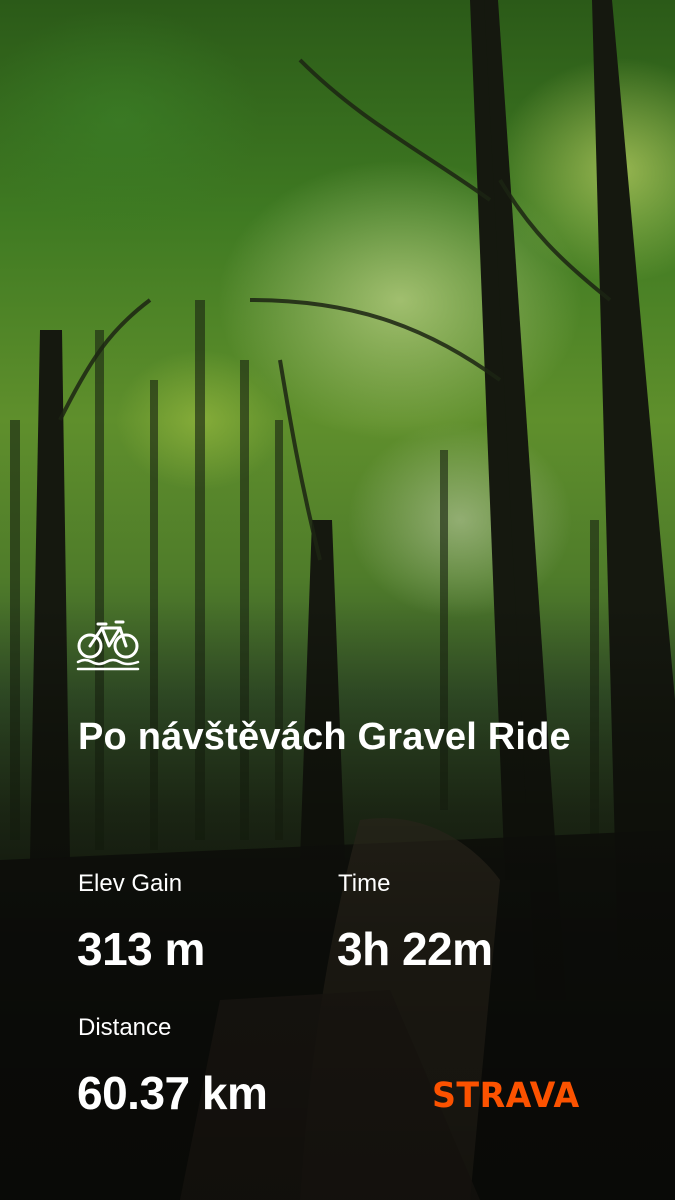 This screenshot has height=1200, width=675. What do you see at coordinates (324, 737) in the screenshot?
I see `activity-title: Po návštěvách Gravel Ride` at bounding box center [324, 737].